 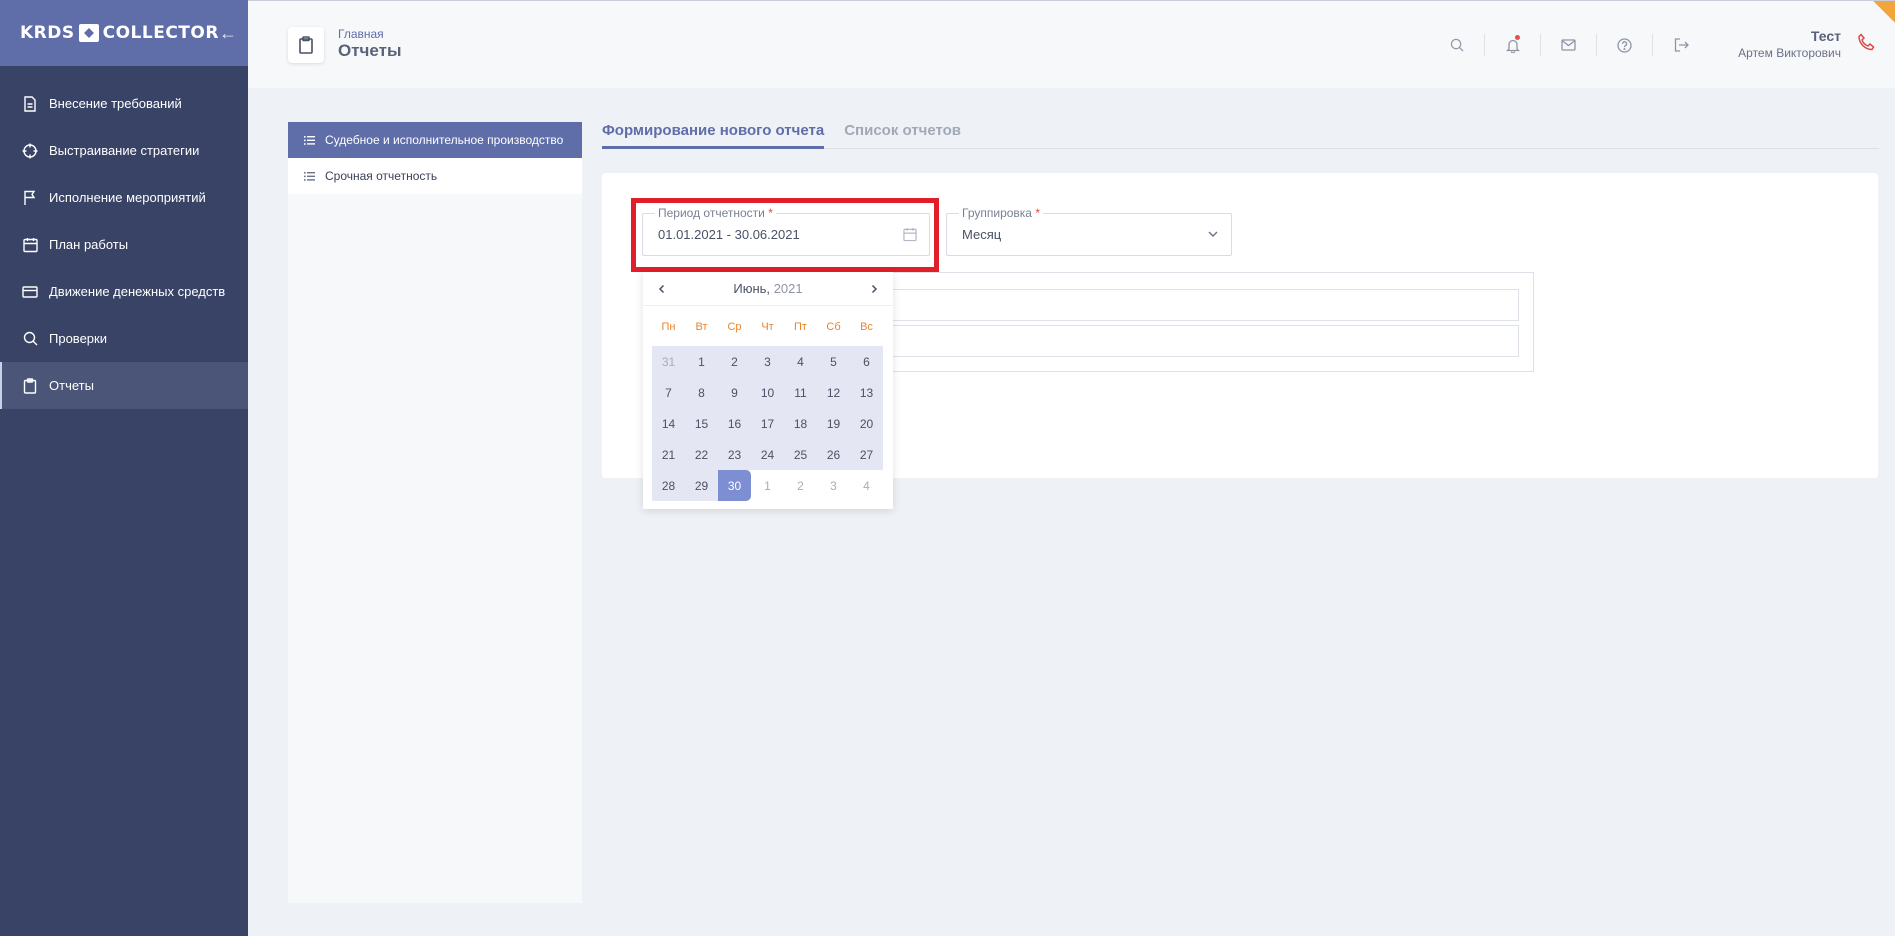 I want to click on chevron-down-icon, so click(x=1213, y=236).